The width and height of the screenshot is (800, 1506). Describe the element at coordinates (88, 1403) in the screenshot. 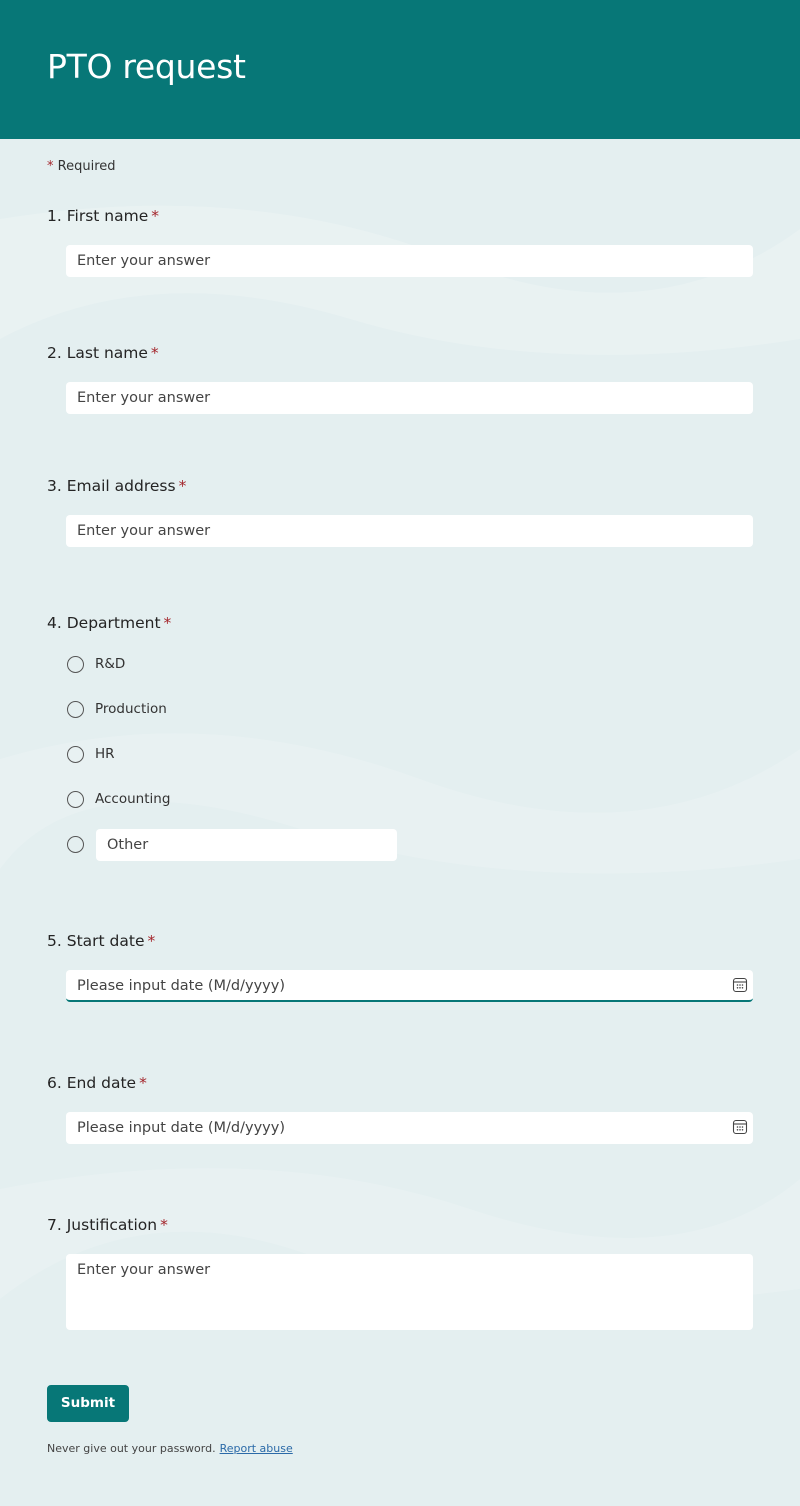

I see `submit-button: Submit` at that location.